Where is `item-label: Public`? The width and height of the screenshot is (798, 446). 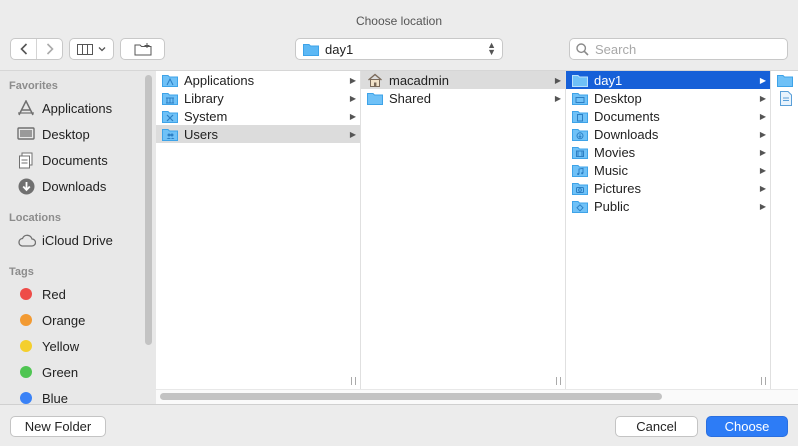 item-label: Public is located at coordinates (612, 206).